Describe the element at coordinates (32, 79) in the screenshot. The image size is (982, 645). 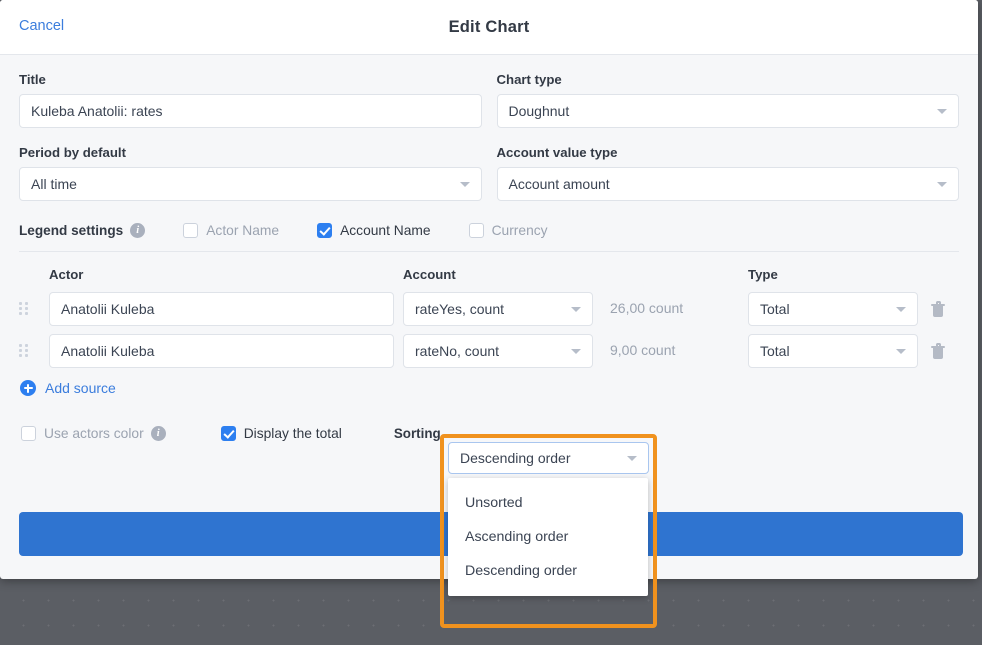
I see `title-label: Title` at that location.